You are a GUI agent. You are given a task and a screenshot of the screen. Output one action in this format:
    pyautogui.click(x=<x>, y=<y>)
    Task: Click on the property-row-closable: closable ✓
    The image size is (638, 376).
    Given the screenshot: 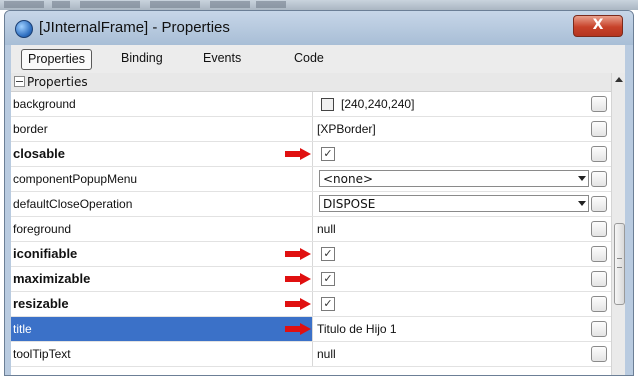 What is the action you would take?
    pyautogui.click(x=311, y=154)
    